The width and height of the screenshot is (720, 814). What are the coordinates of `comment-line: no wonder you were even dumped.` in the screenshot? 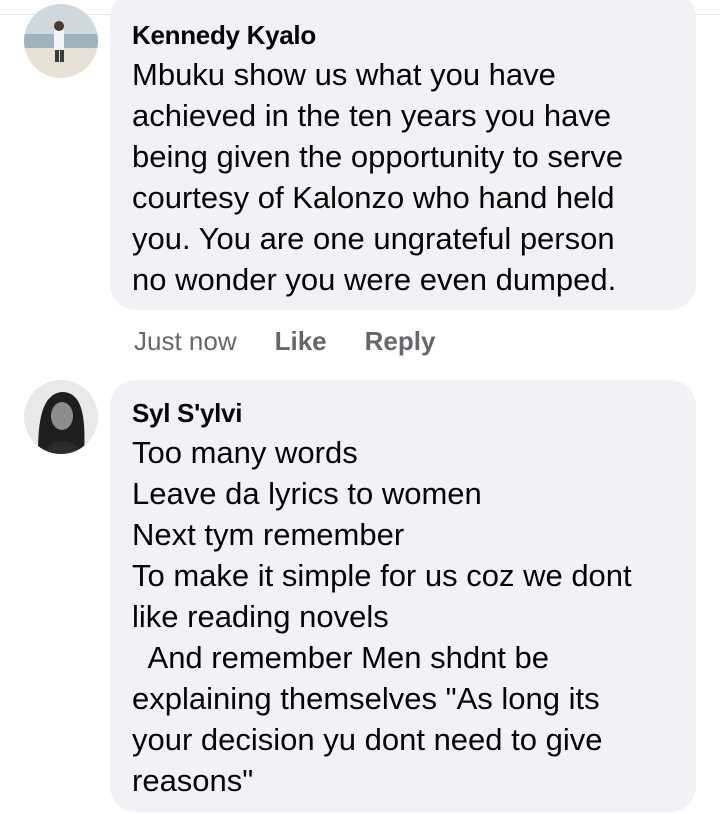 It's located at (374, 279).